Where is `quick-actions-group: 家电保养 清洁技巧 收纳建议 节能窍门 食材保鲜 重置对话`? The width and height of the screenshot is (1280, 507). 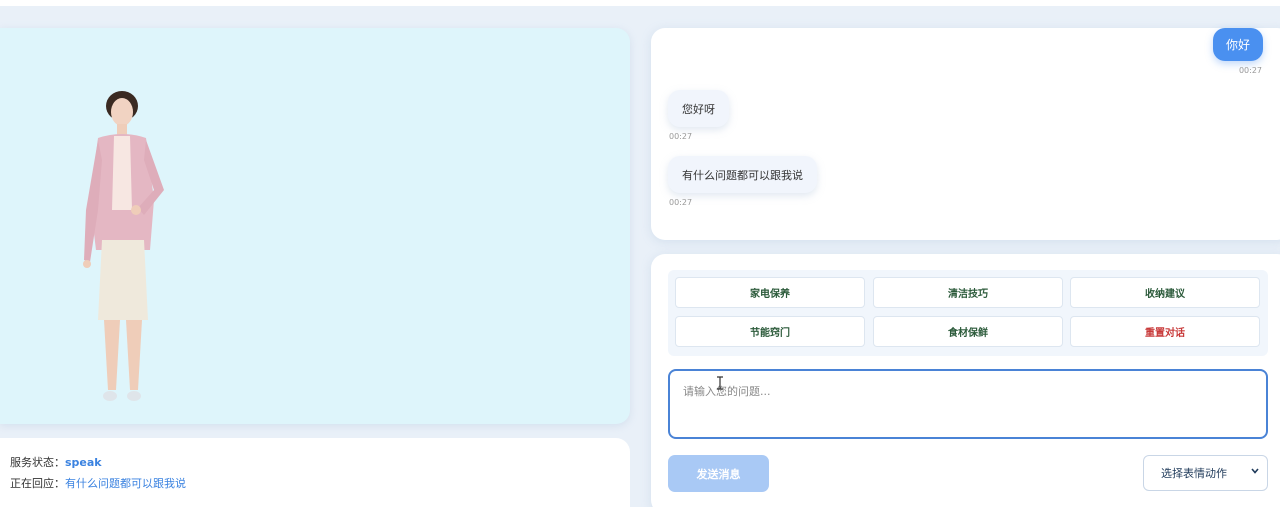 quick-actions-group: 家电保养 清洁技巧 收纳建议 节能窍门 食材保鲜 重置对话 is located at coordinates (968, 313).